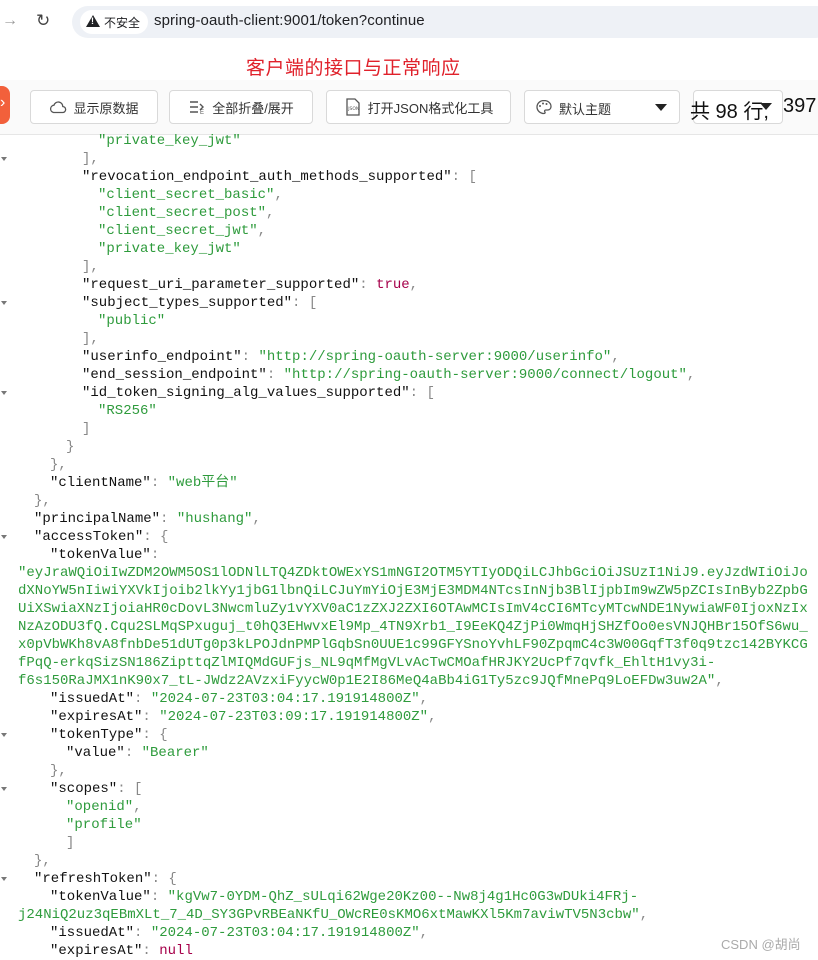 This screenshot has width=818, height=960. Describe the element at coordinates (186, 213) in the screenshot. I see `json-line: "client_secret_post",` at that location.